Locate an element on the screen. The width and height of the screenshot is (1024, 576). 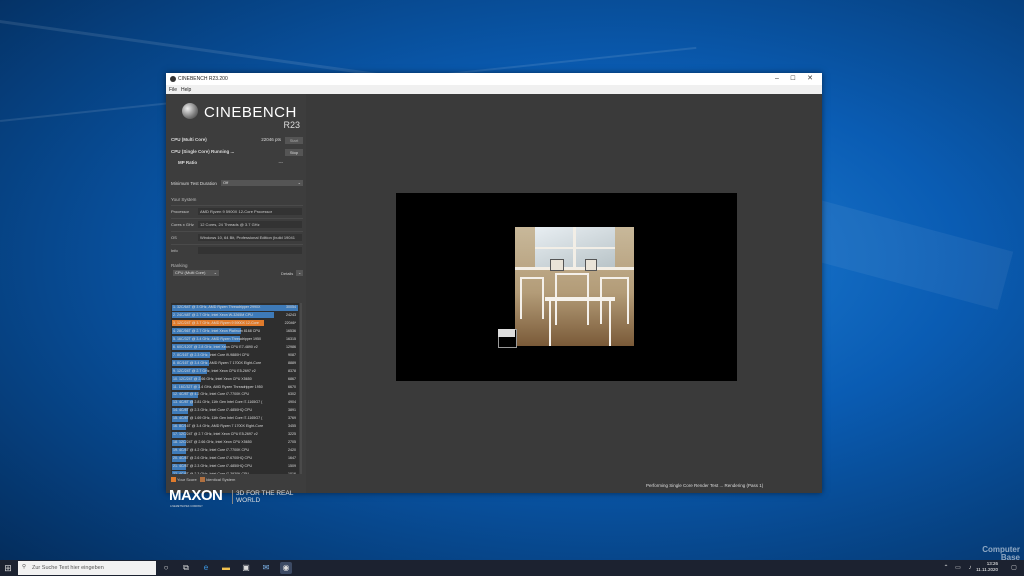
maximize-button: ☐ is located at coordinates (793, 79).